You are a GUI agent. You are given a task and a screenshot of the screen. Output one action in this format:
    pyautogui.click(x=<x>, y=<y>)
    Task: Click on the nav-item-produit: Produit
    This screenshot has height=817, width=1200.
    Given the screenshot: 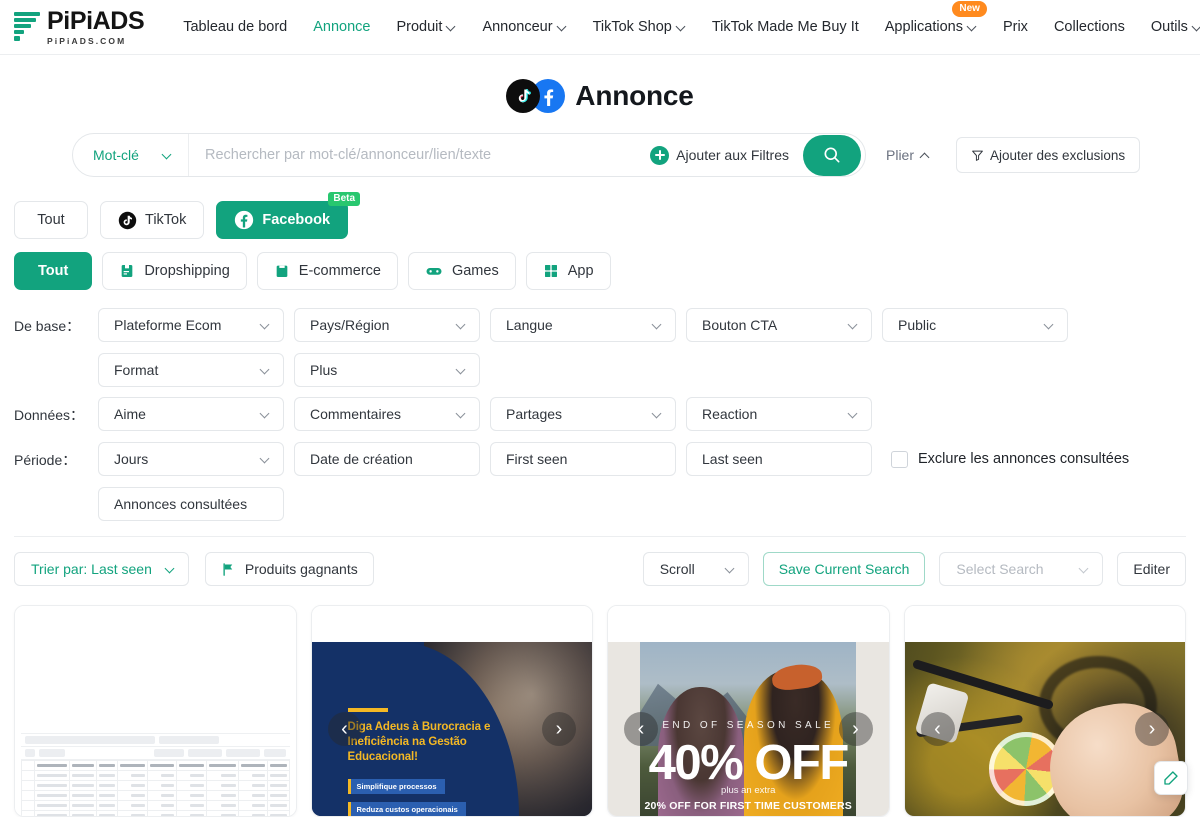 What is the action you would take?
    pyautogui.click(x=426, y=27)
    